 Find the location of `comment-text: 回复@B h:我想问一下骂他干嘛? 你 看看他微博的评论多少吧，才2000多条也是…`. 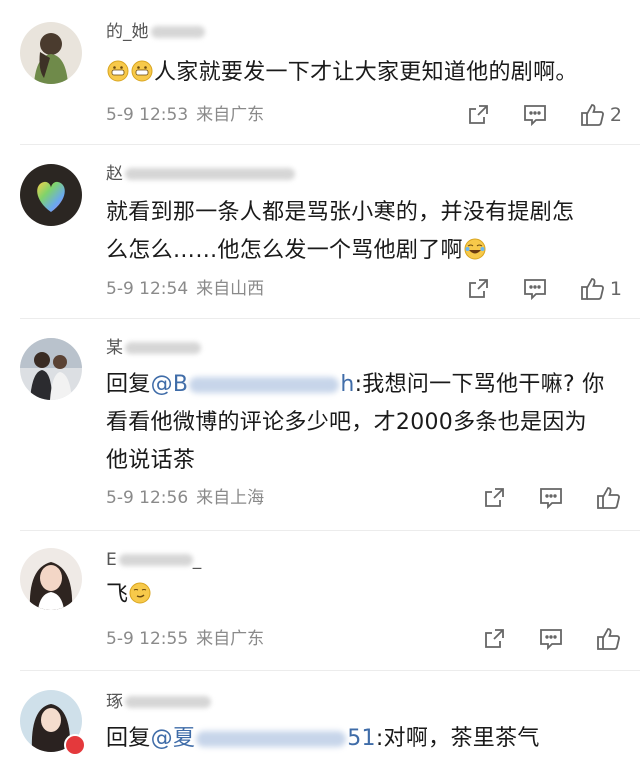

comment-text: 回复@B h:我想问一下骂他干嘛? 你 看看他微博的评论多少吧，才2000多条也是… is located at coordinates (355, 422).